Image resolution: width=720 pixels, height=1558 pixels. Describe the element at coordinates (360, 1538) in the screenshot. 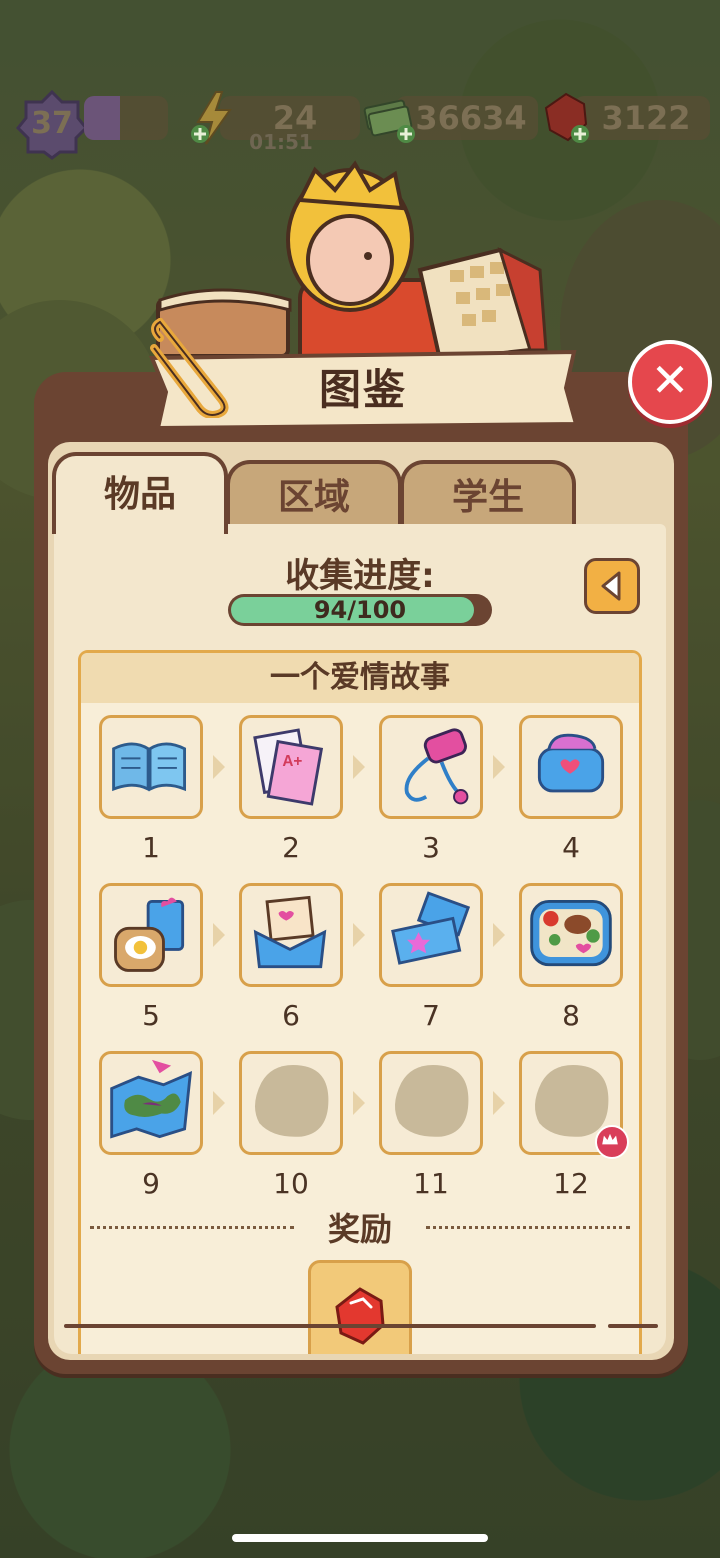

I see `home-indicator` at that location.